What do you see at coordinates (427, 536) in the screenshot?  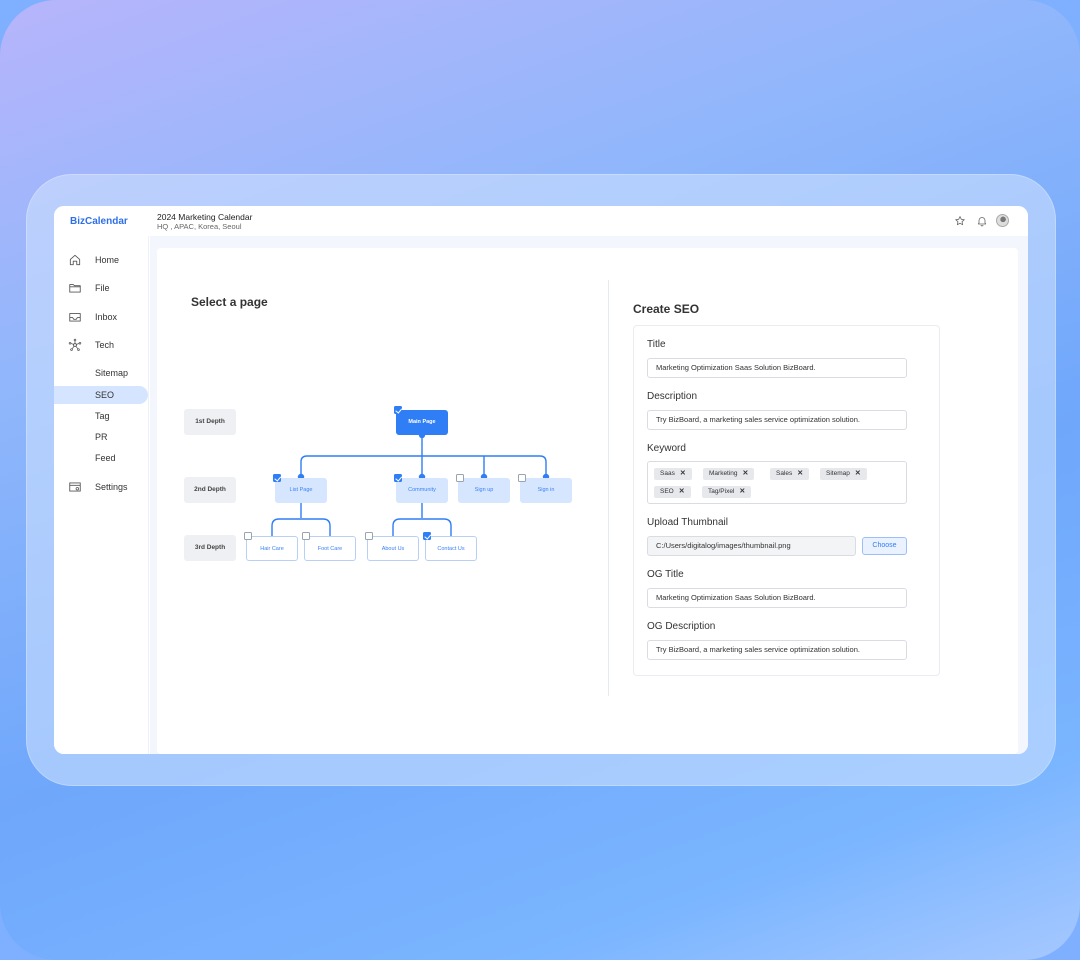 I see `checkbox-contact-us` at bounding box center [427, 536].